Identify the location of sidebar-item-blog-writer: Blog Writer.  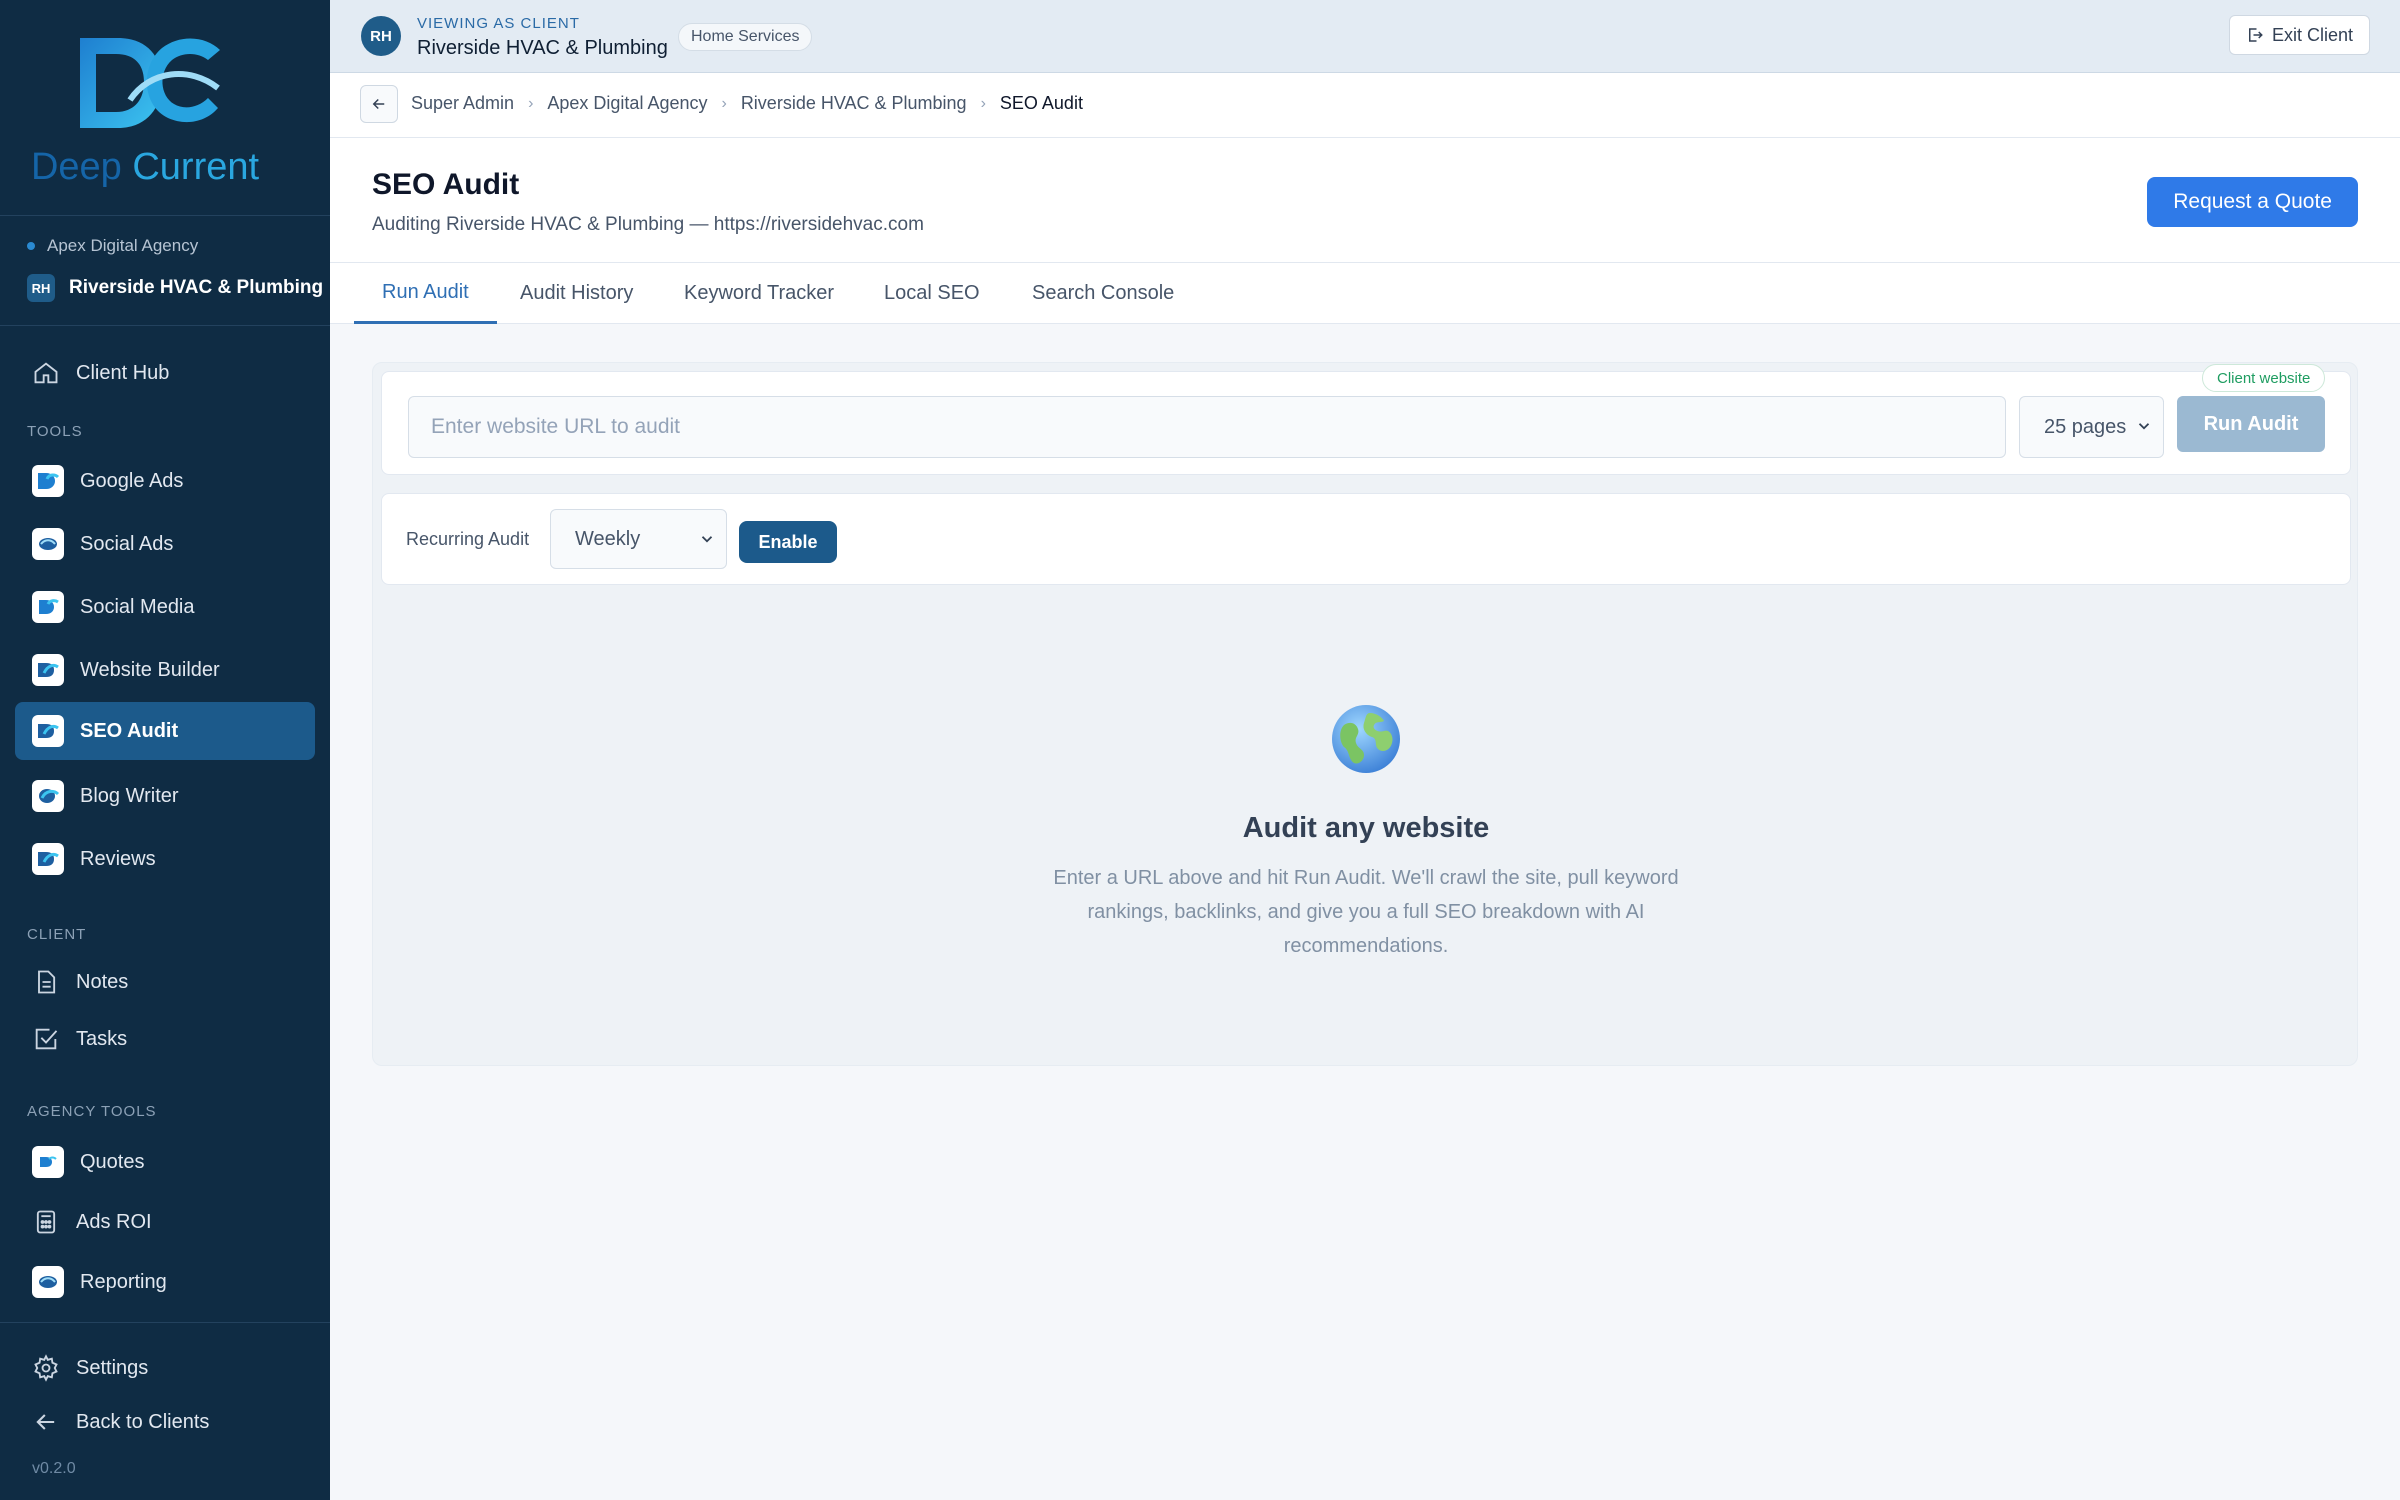
(165, 796).